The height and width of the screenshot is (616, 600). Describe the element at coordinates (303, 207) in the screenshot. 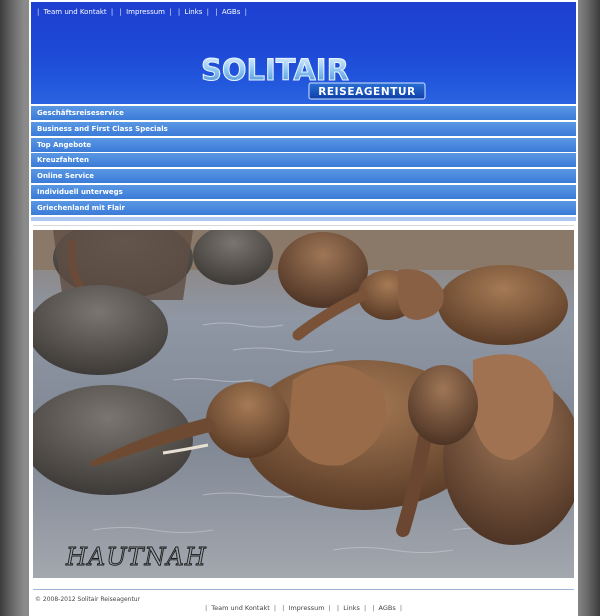

I see `menu-item-griechenland-mit-flair: Griechenland mit Flair` at that location.